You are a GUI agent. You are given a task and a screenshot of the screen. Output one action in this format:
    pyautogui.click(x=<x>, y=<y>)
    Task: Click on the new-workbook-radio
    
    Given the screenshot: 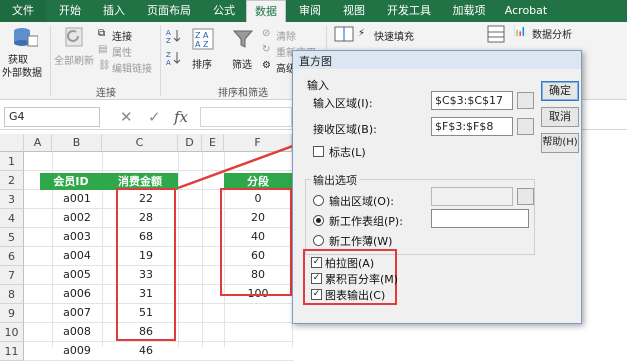 What is the action you would take?
    pyautogui.click(x=318, y=240)
    